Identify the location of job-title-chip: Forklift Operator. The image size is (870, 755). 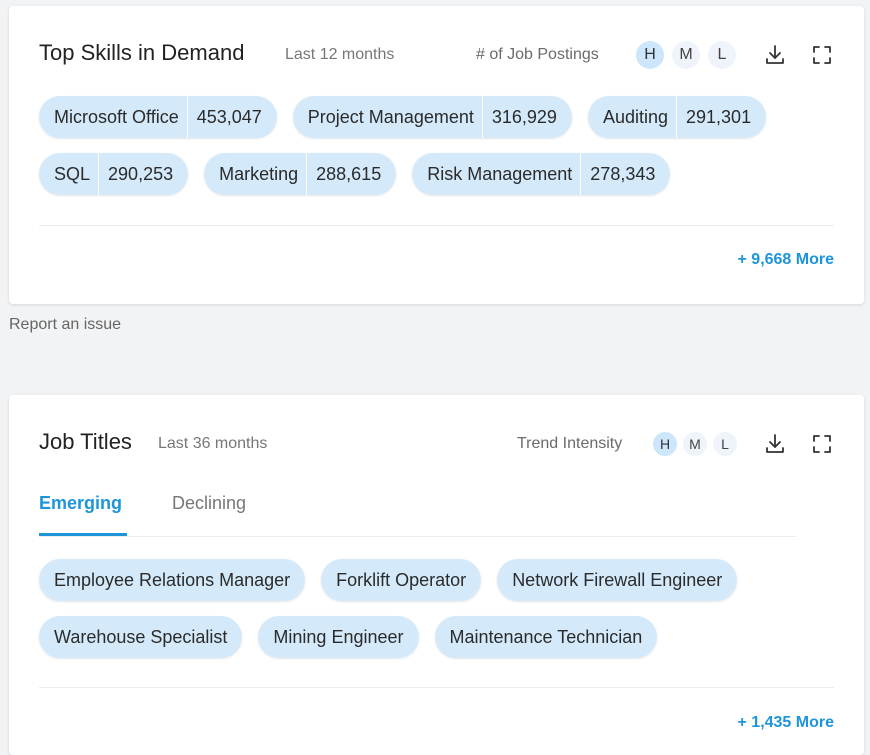
(401, 580).